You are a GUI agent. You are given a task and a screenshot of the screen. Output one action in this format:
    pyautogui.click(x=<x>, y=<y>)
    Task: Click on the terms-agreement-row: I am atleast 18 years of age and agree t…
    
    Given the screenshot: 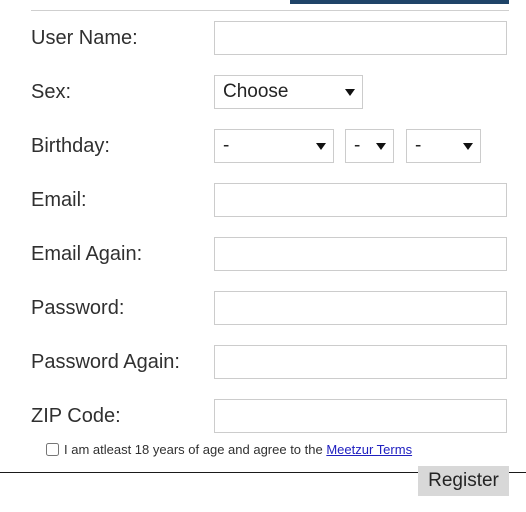 What is the action you would take?
    pyautogui.click(x=263, y=450)
    